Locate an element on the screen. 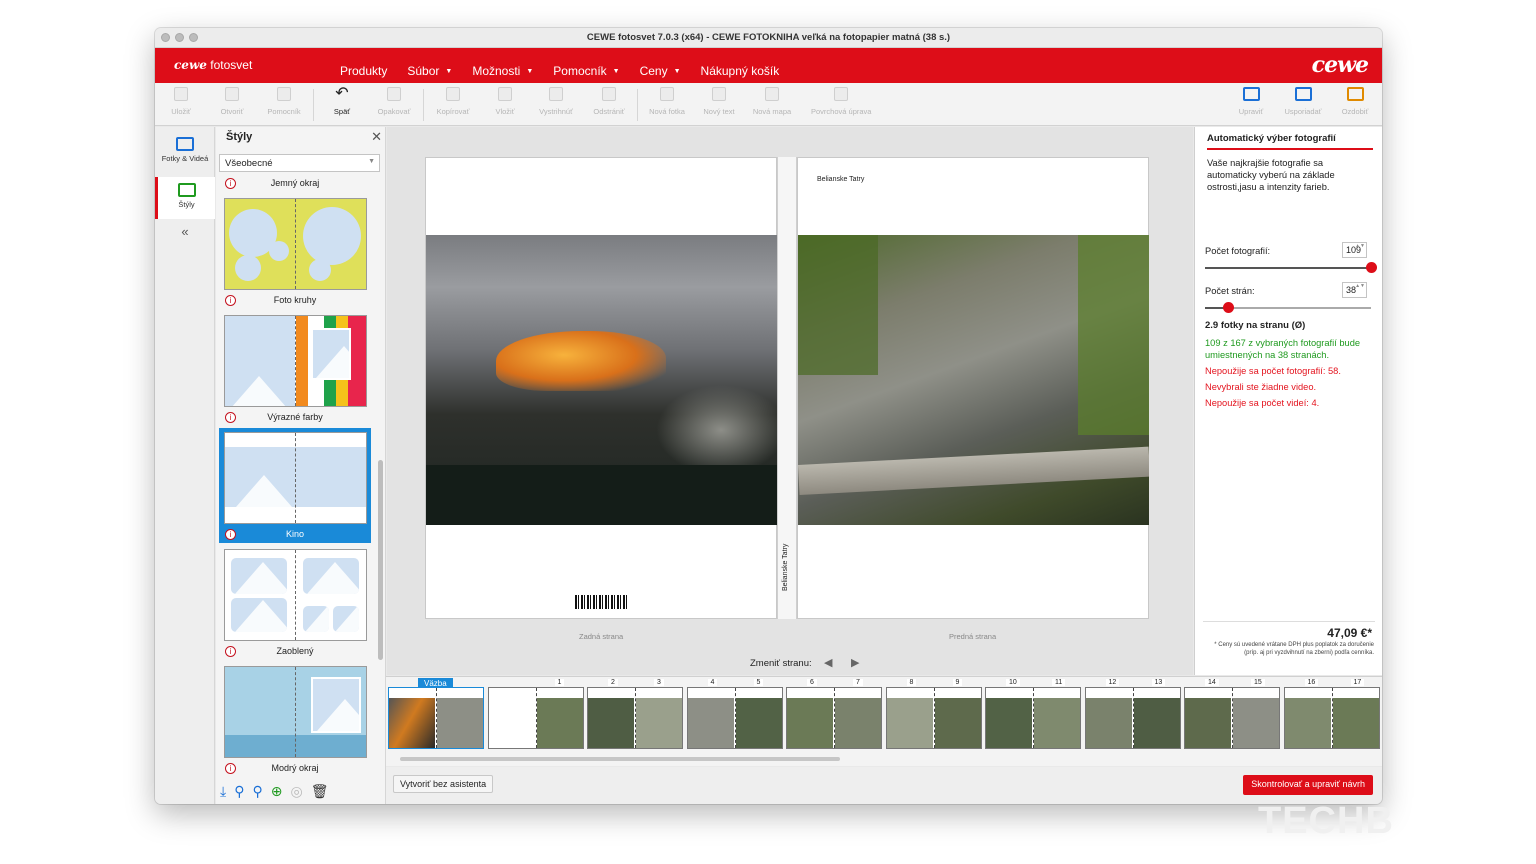  check-and-edit-button: Skontrolovať a upraviť návrh is located at coordinates (1308, 785).